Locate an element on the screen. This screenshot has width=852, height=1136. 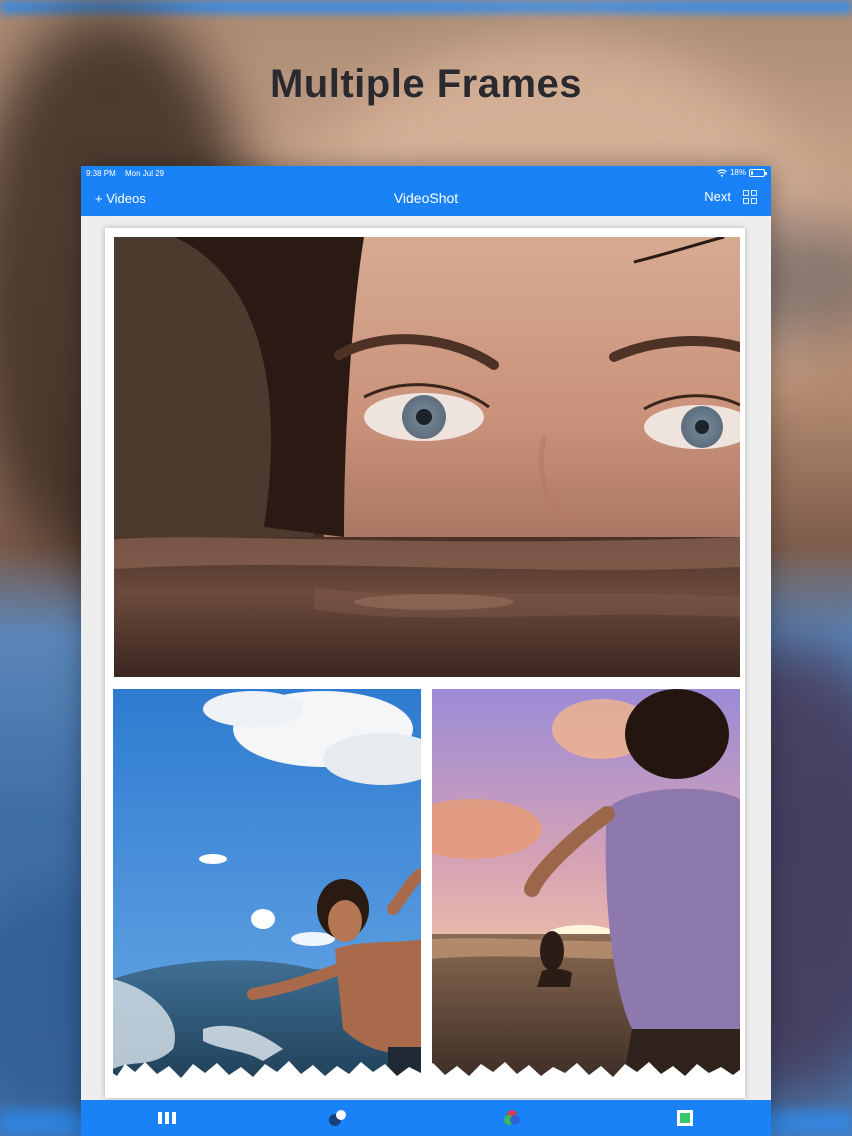
frame-bottom-left is located at coordinates (267, 888).